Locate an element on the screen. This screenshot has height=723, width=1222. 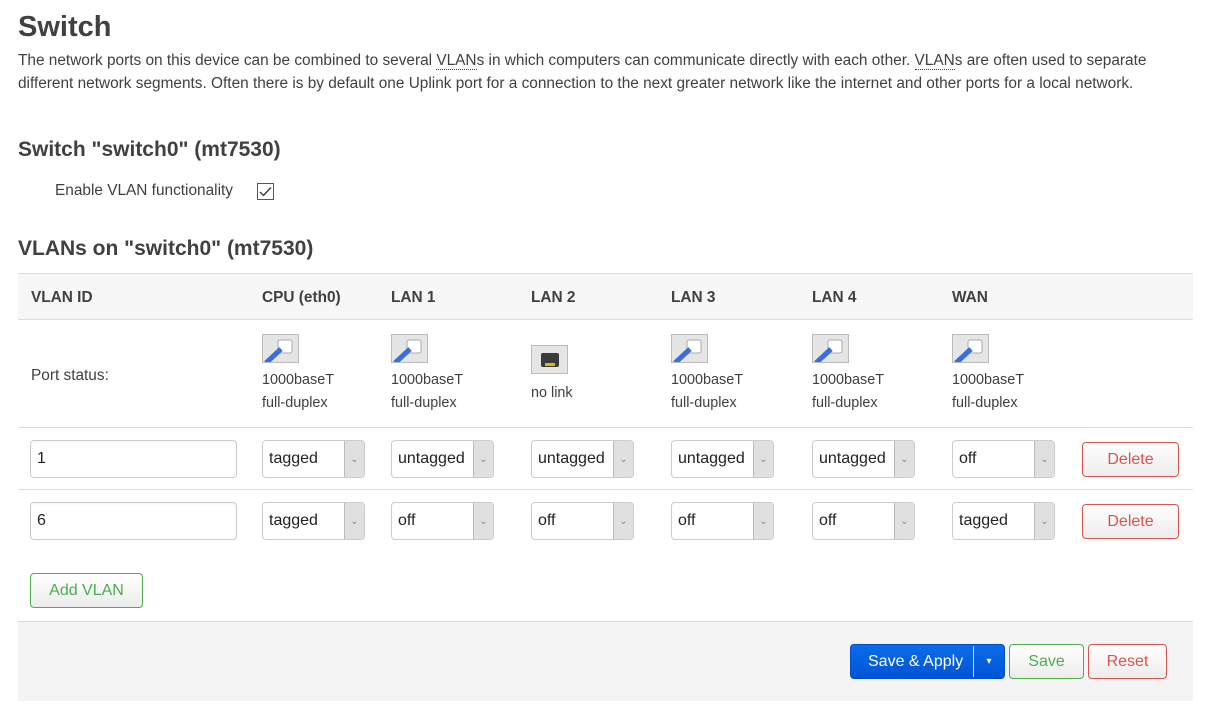
vlans-heading: VLANs on "switch0" (mt7530) is located at coordinates (166, 248).